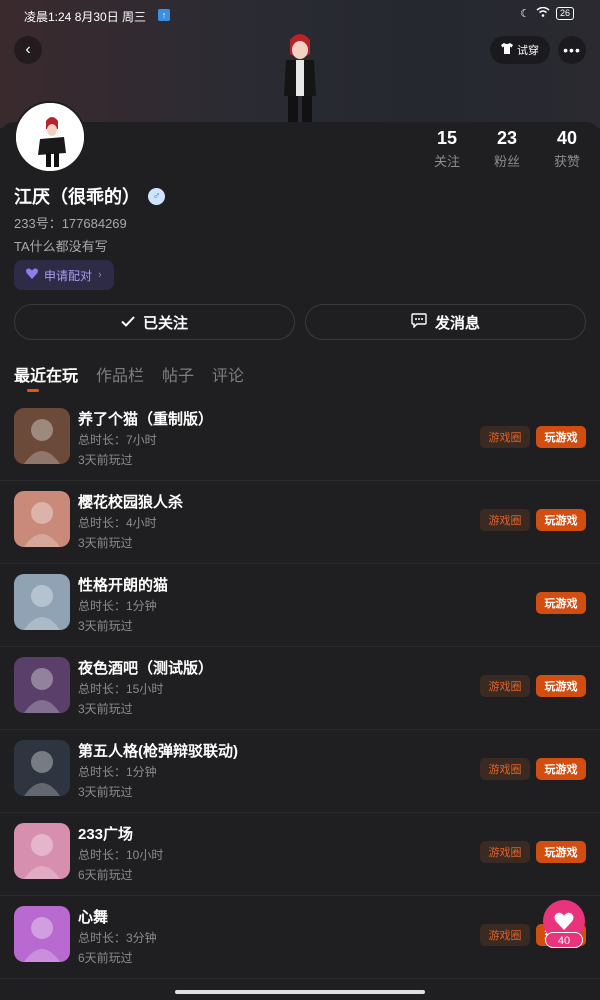  I want to click on send-message-label: 发消息, so click(457, 323).